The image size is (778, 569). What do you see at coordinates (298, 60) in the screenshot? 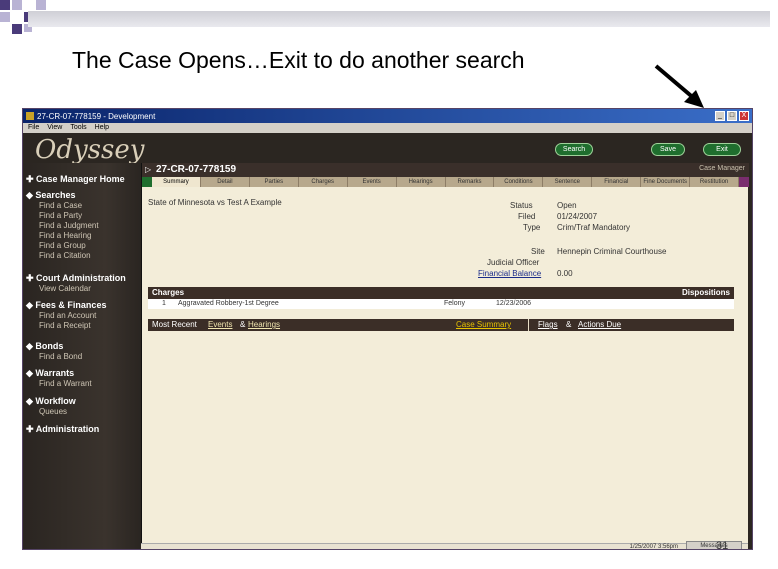
I see `slide-title: The Case Opens…Exit to do another search` at bounding box center [298, 60].